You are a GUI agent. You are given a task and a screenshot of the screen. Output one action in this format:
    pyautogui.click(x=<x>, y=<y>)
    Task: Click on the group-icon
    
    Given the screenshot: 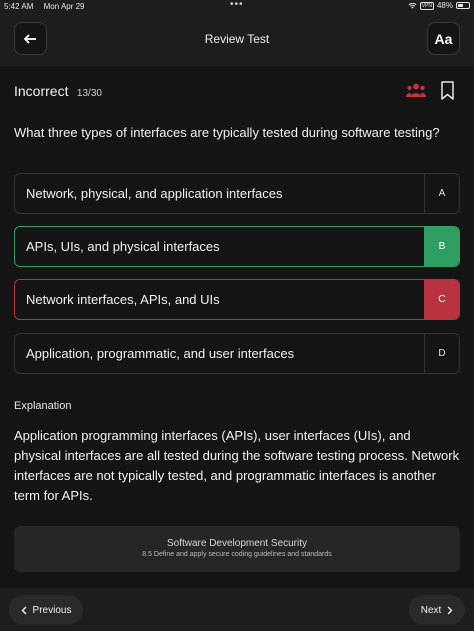 What is the action you would take?
    pyautogui.click(x=416, y=90)
    